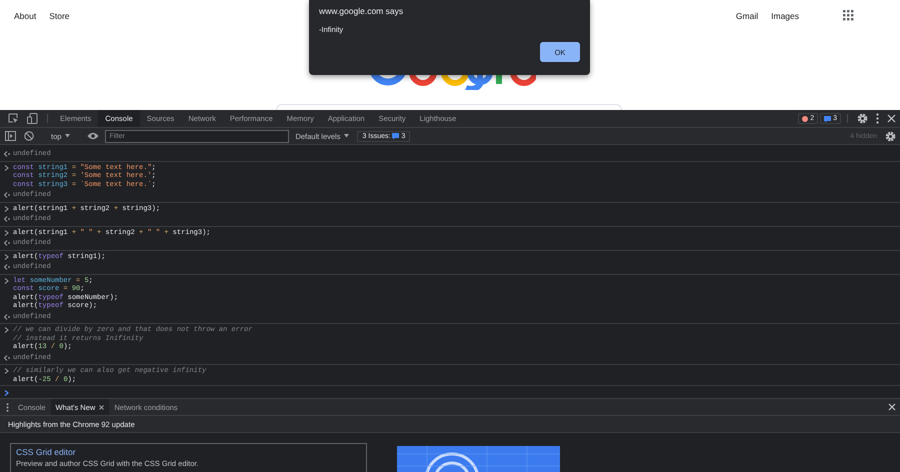  I want to click on error-icon, so click(805, 119).